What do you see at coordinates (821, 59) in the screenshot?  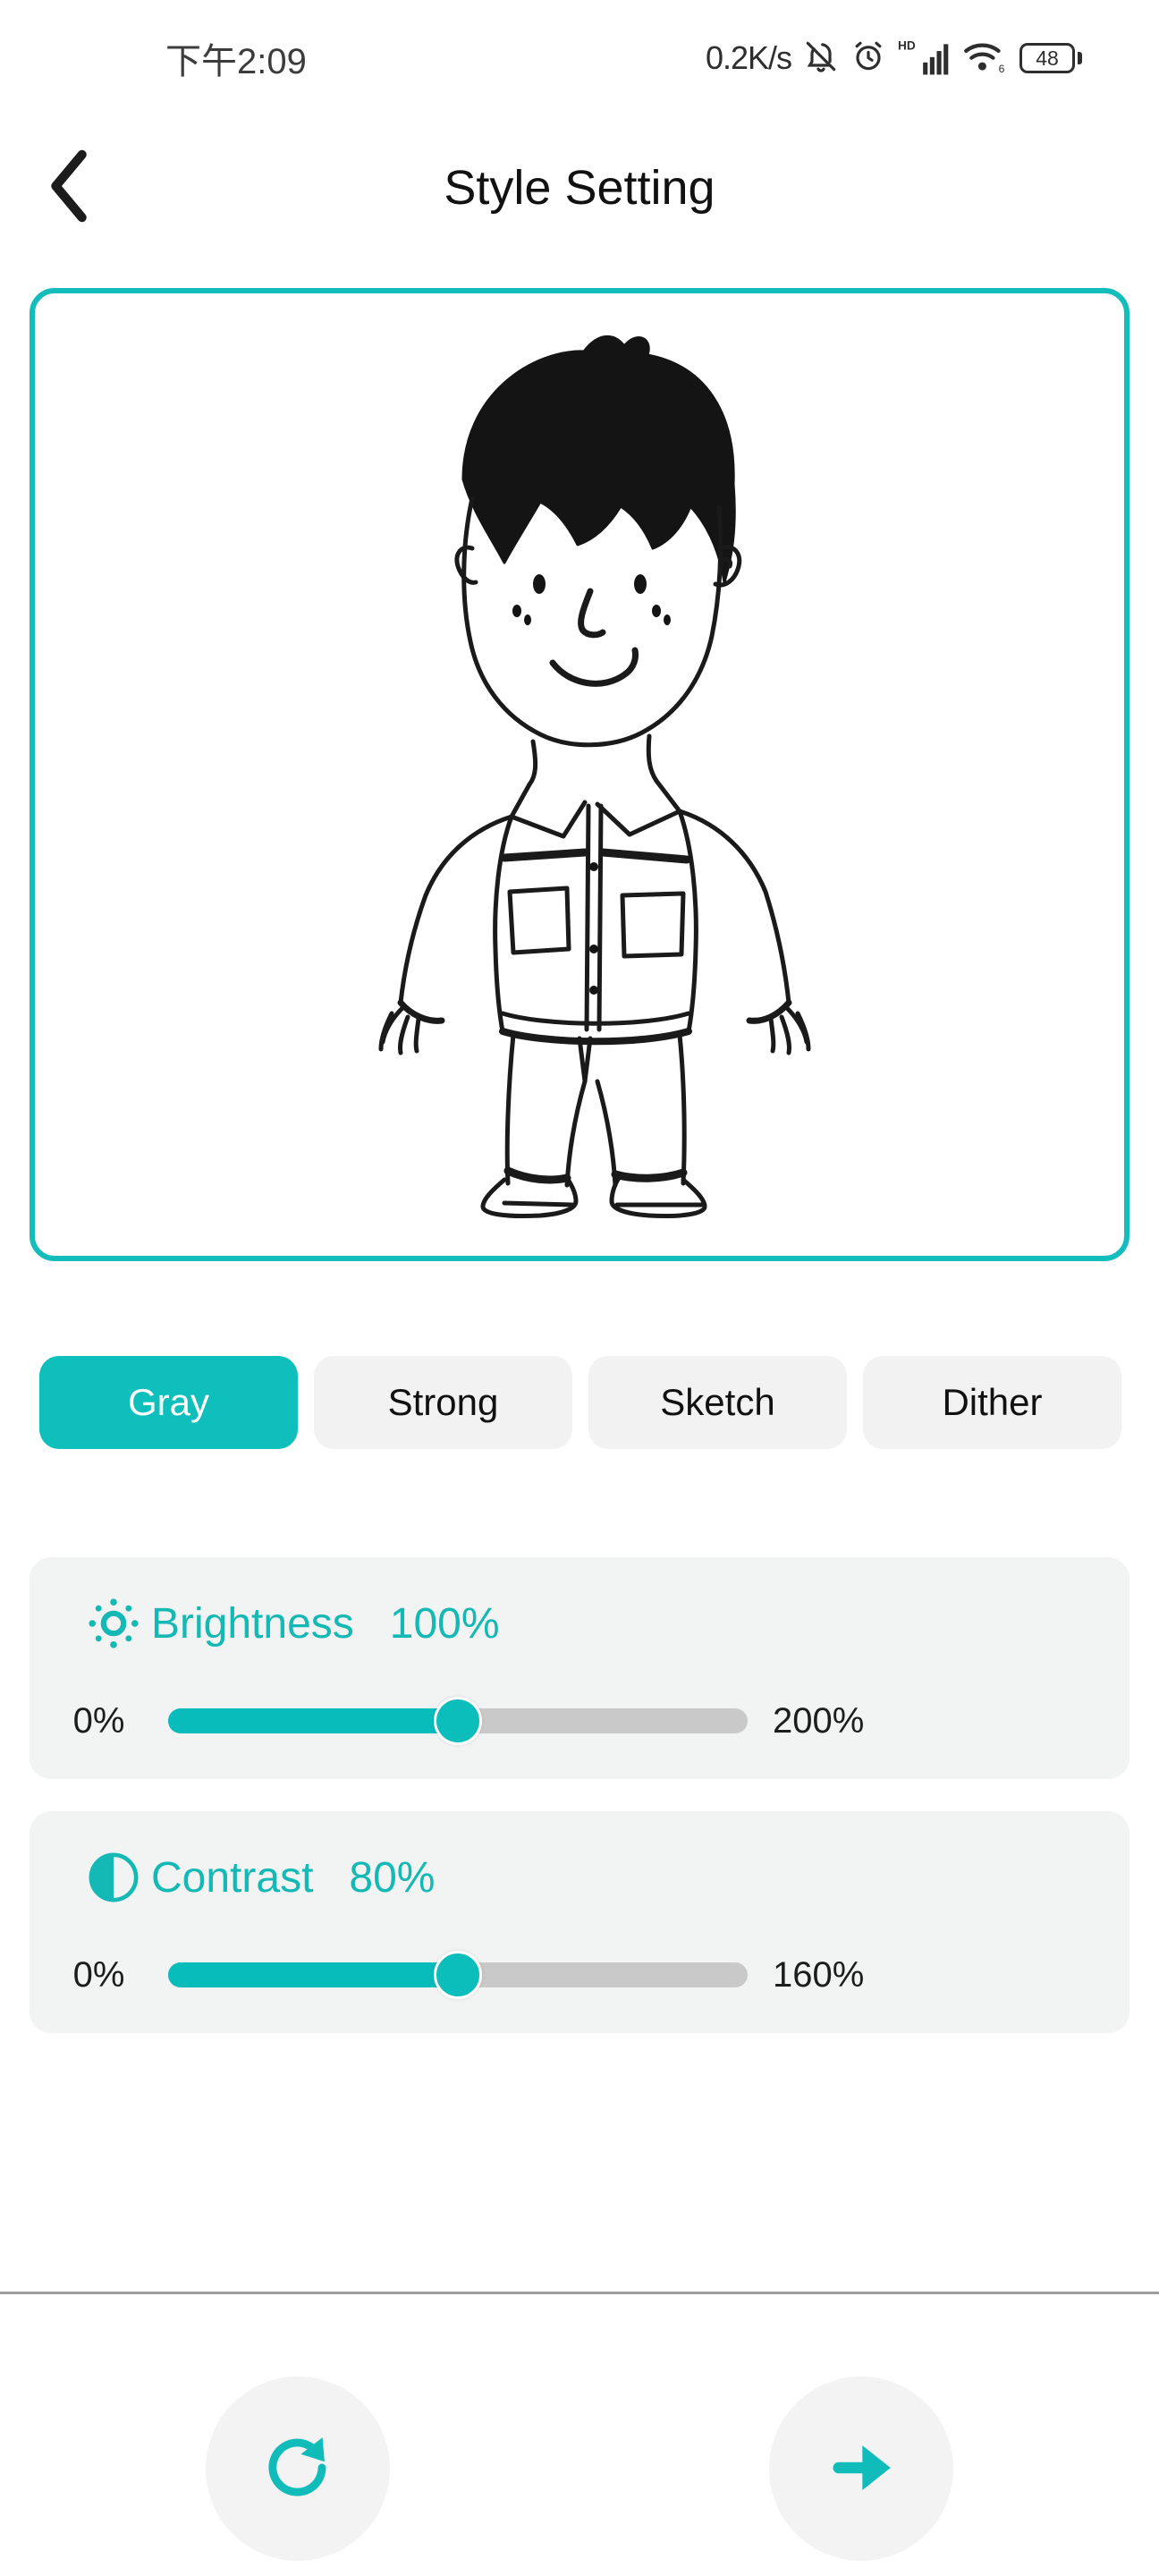 I see `bell-off-icon` at bounding box center [821, 59].